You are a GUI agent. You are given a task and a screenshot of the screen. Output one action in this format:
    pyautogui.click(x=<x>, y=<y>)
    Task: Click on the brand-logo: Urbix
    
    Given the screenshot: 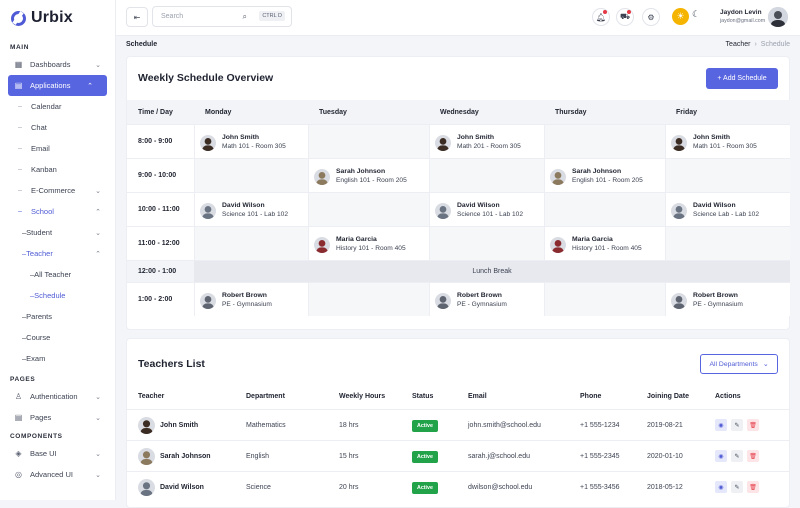 What is the action you would take?
    pyautogui.click(x=57, y=18)
    